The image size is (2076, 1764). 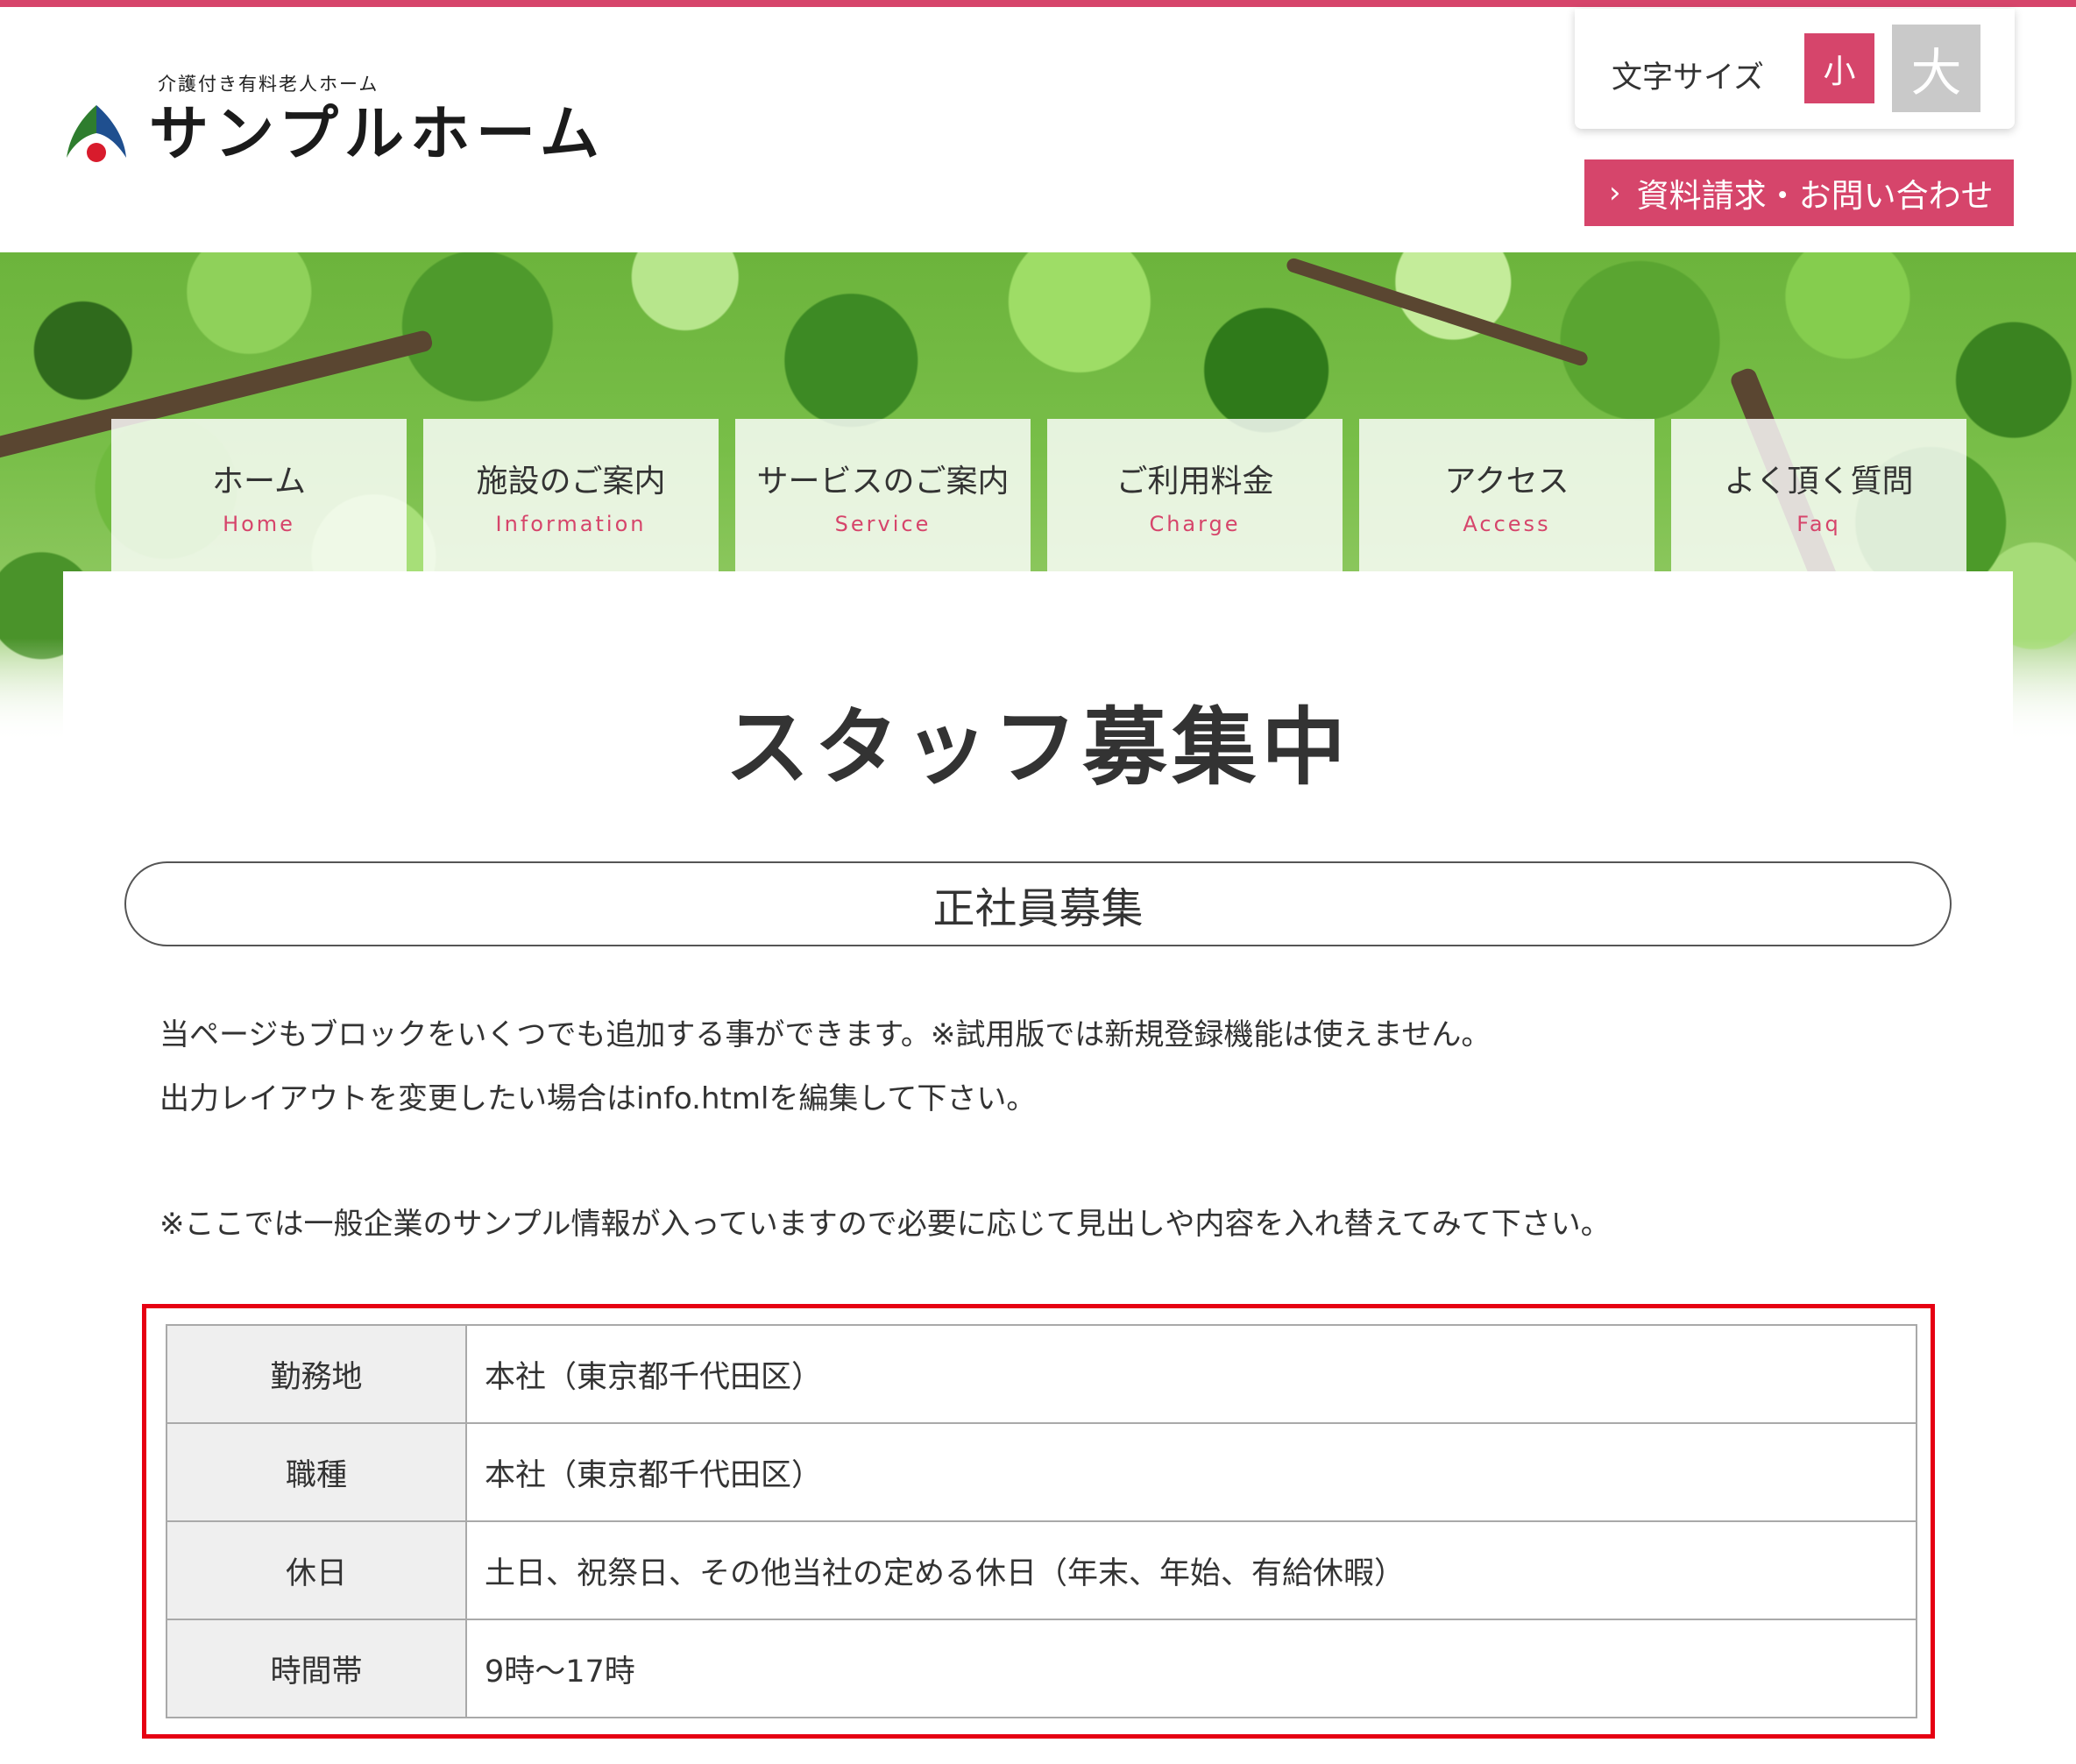 What do you see at coordinates (1191, 1669) in the screenshot?
I see `table-row-value: 9時〜17時` at bounding box center [1191, 1669].